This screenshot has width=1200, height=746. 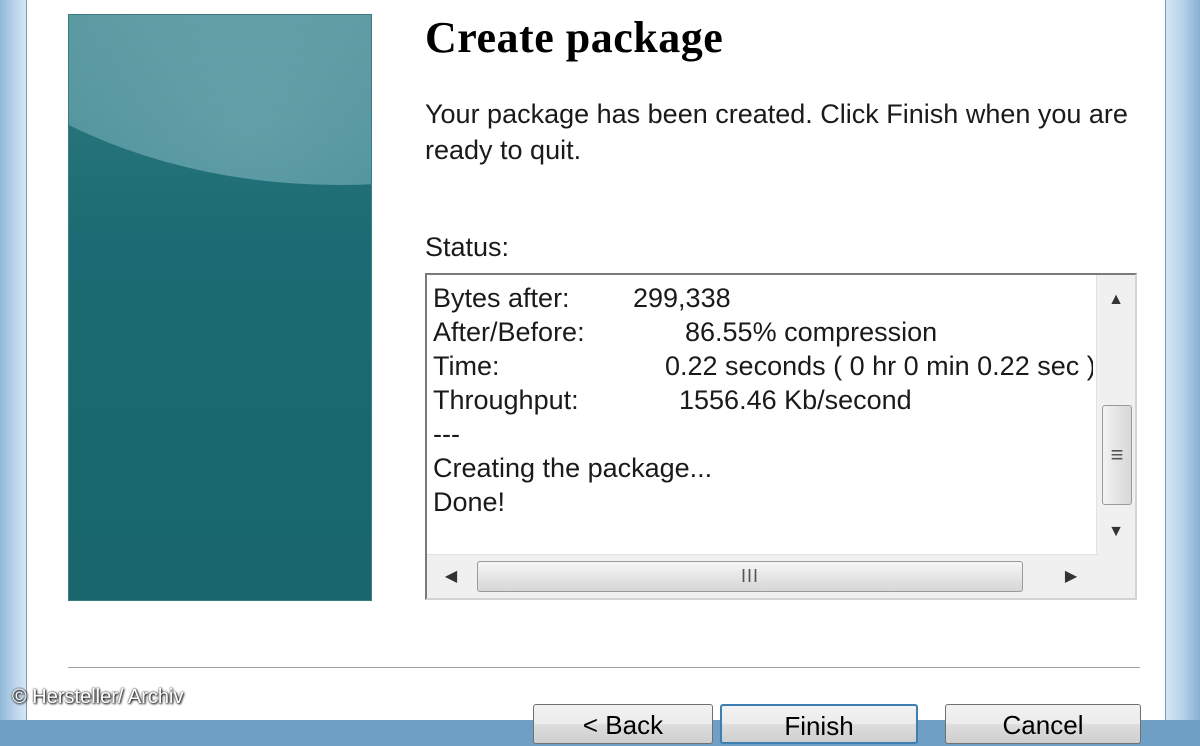 What do you see at coordinates (1117, 455) in the screenshot?
I see `vertical-scroll-thumb: ≡` at bounding box center [1117, 455].